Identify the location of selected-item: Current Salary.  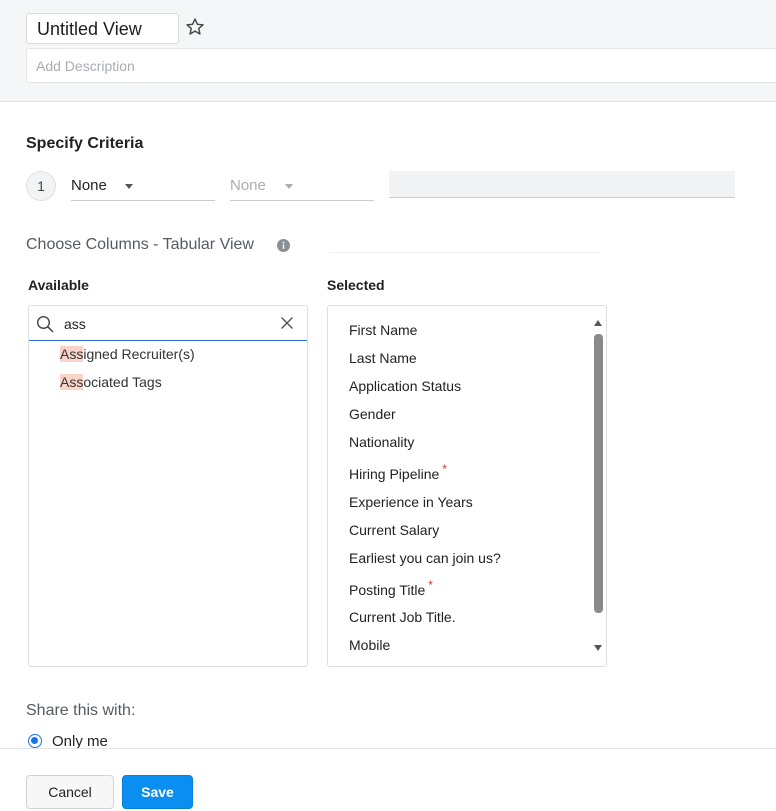
(394, 530).